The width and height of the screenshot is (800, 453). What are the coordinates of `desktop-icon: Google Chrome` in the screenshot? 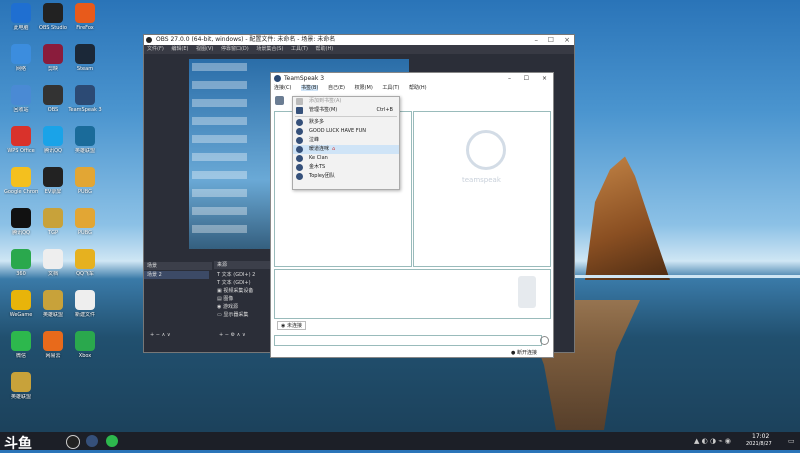 It's located at (21, 181).